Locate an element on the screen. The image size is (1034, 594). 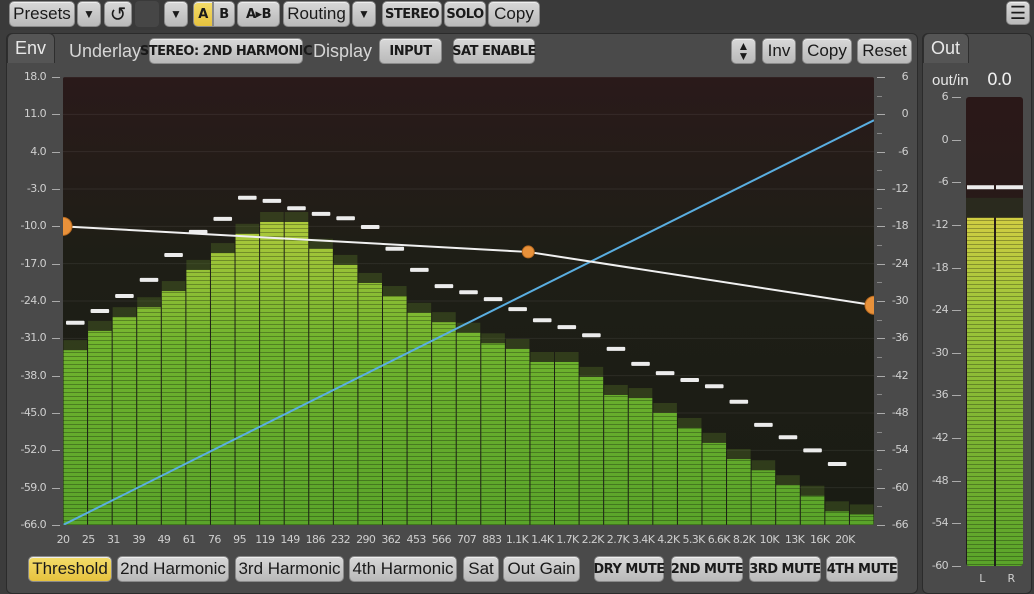
presets-button: Presets is located at coordinates (42, 14).